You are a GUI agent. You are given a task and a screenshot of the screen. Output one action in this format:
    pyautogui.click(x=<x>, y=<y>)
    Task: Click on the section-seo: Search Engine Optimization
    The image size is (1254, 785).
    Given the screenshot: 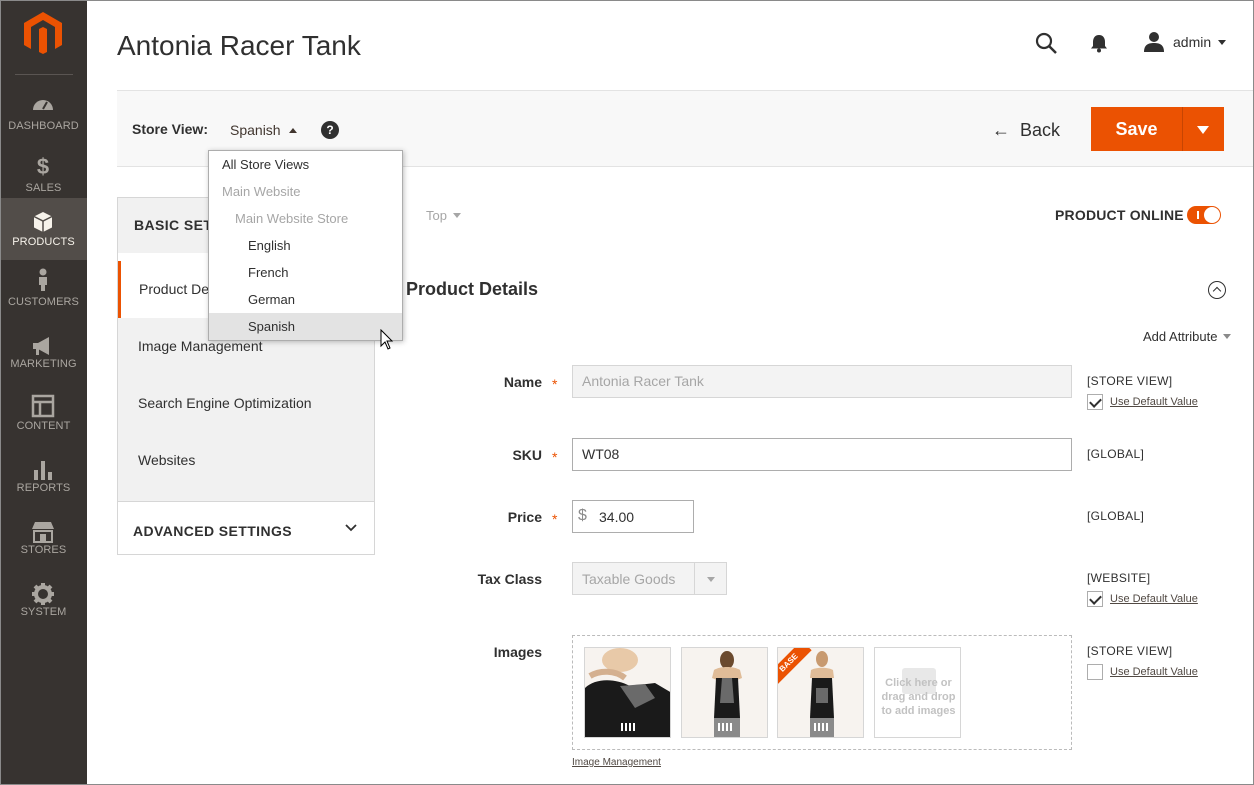 What is the action you would take?
    pyautogui.click(x=246, y=403)
    